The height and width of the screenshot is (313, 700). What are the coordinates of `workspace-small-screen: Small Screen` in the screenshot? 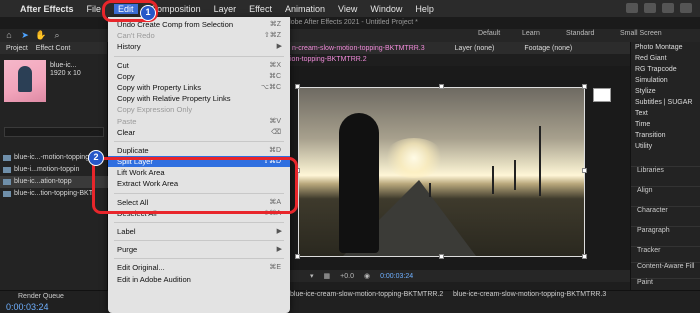 It's located at (641, 33).